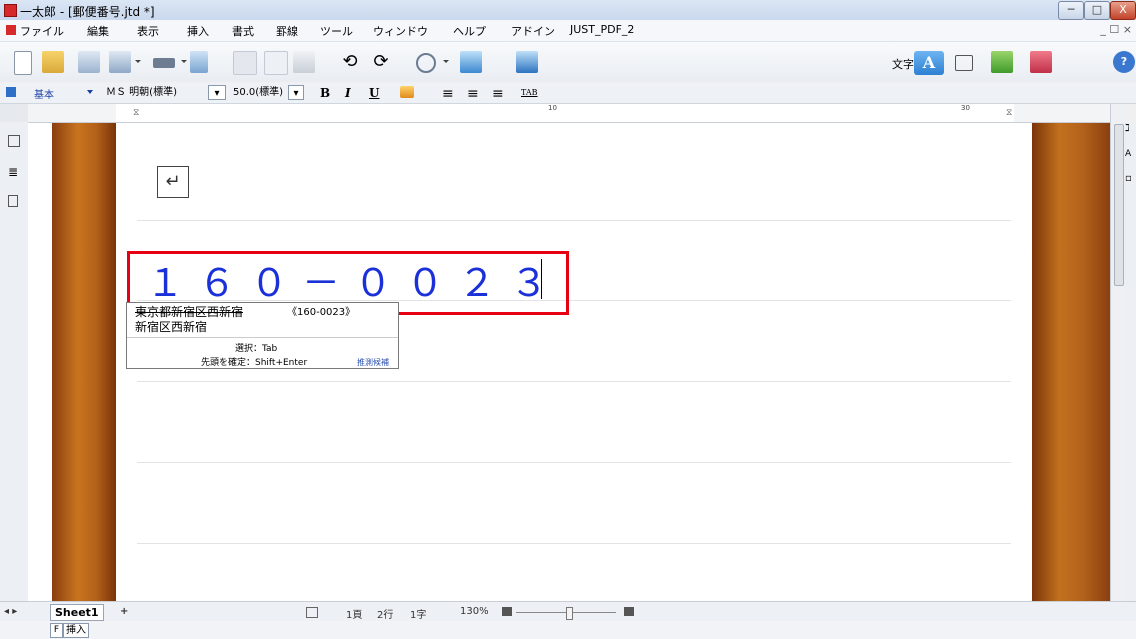 The height and width of the screenshot is (639, 1136). I want to click on style-menu-icon, so click(11, 92).